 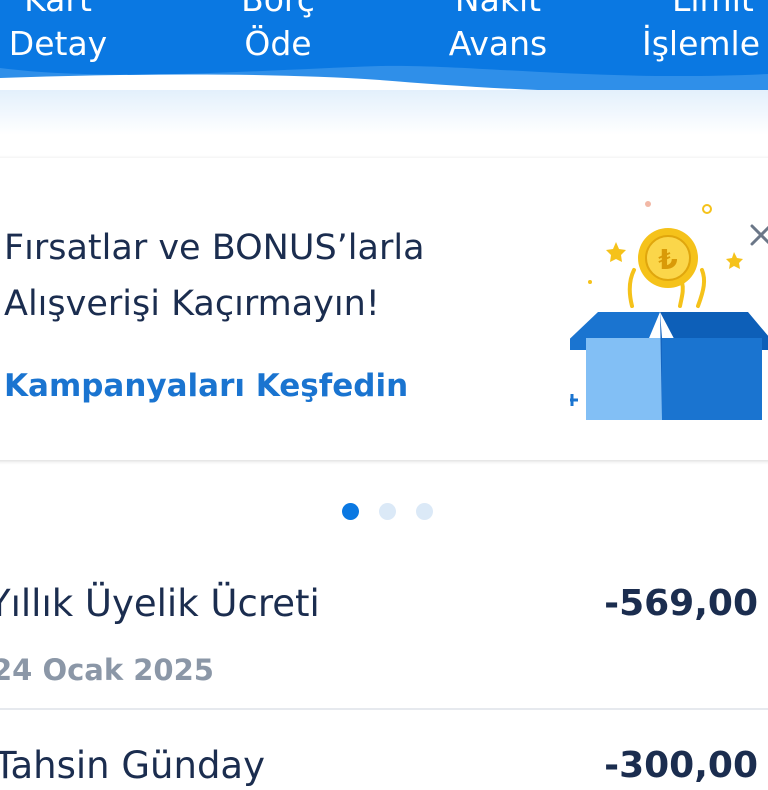 What do you see at coordinates (684, 11) in the screenshot?
I see `limit-operations-label-line1: Limit` at bounding box center [684, 11].